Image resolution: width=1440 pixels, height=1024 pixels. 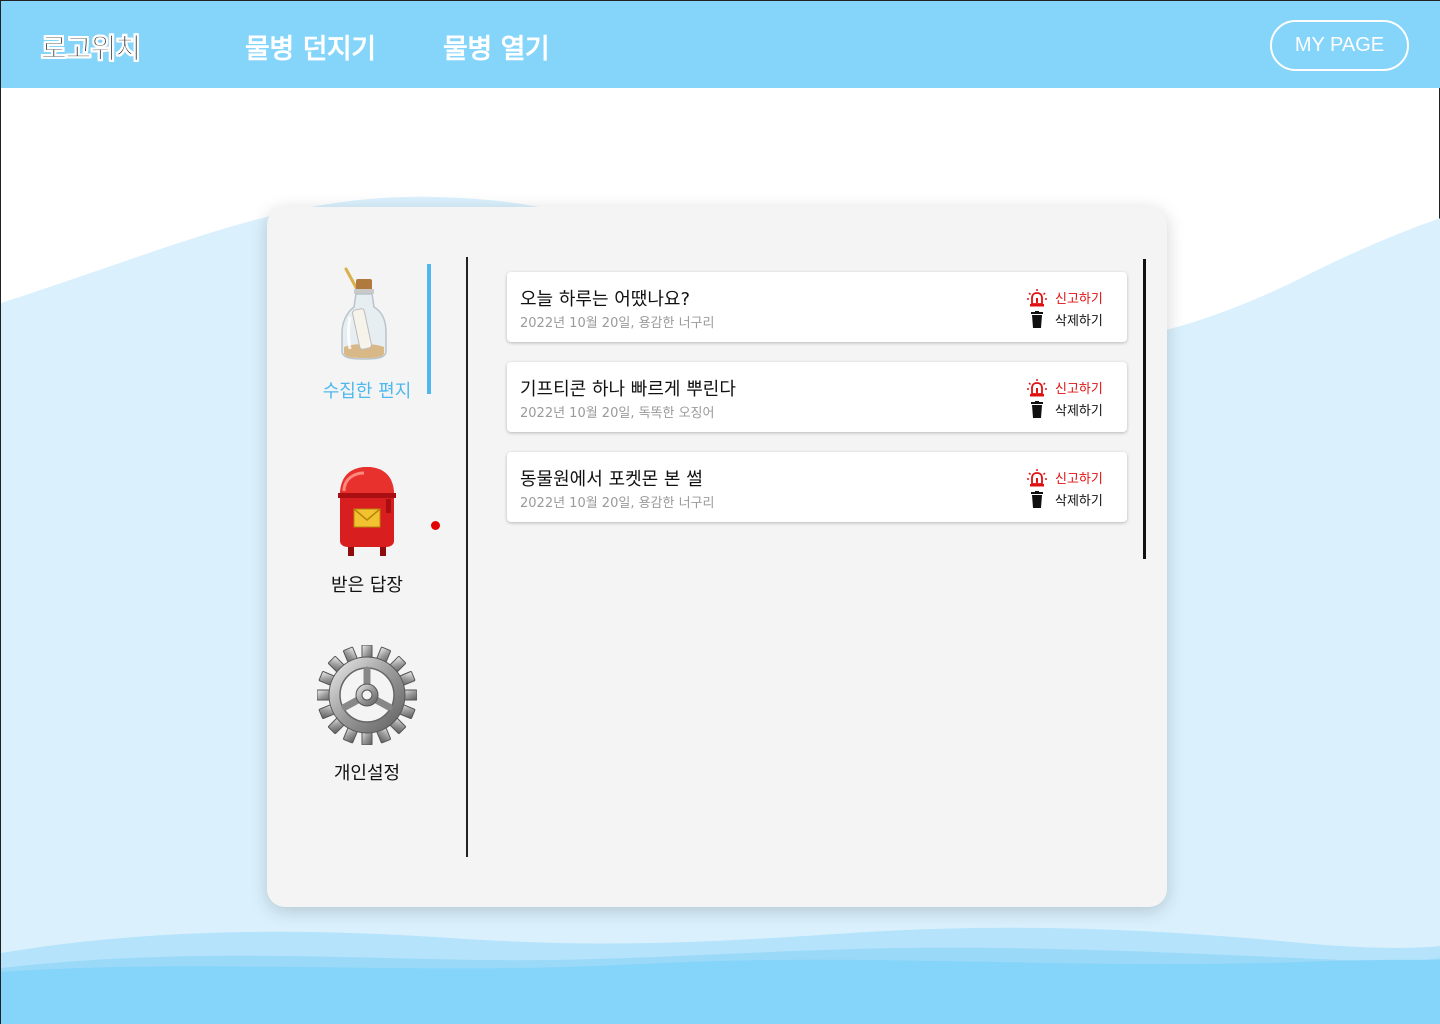 What do you see at coordinates (496, 46) in the screenshot?
I see `nav-open-bottle: 물병 열기` at bounding box center [496, 46].